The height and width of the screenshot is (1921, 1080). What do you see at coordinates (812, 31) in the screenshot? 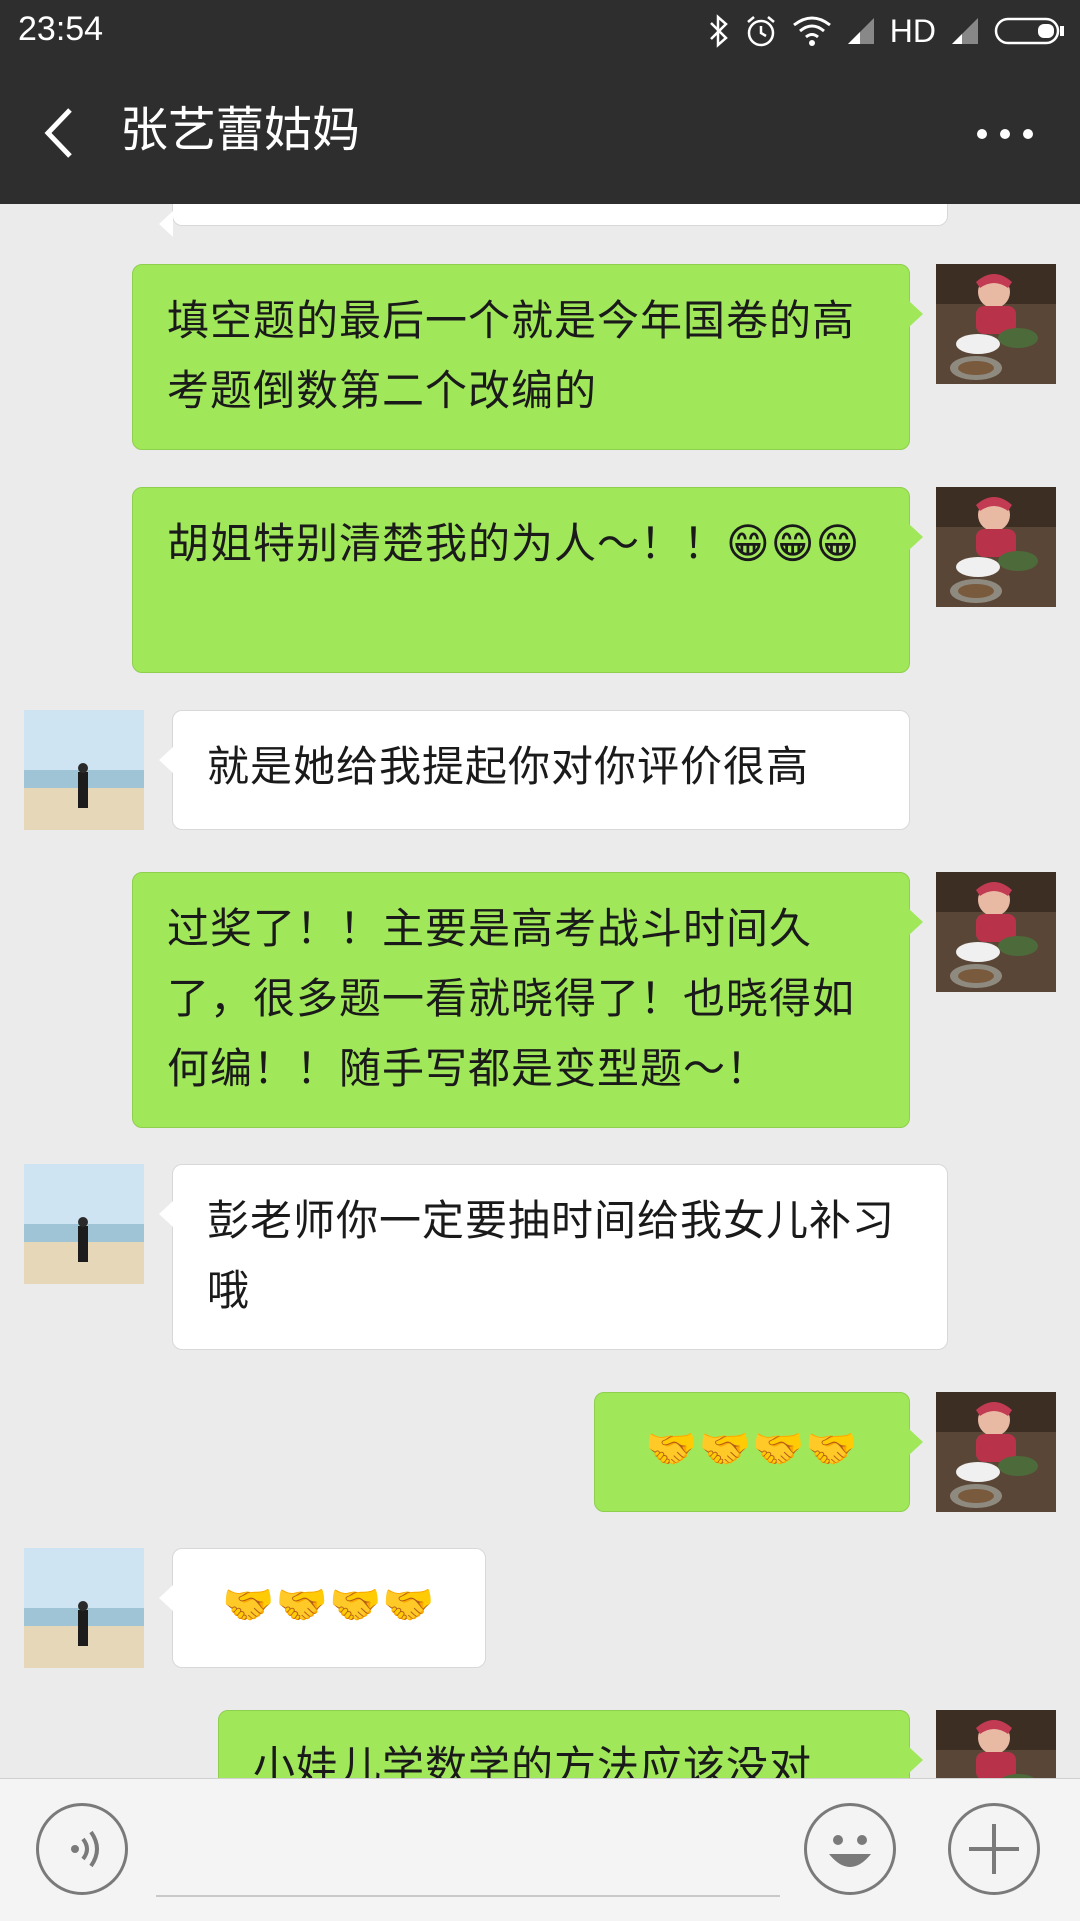
I see `wifi-icon` at bounding box center [812, 31].